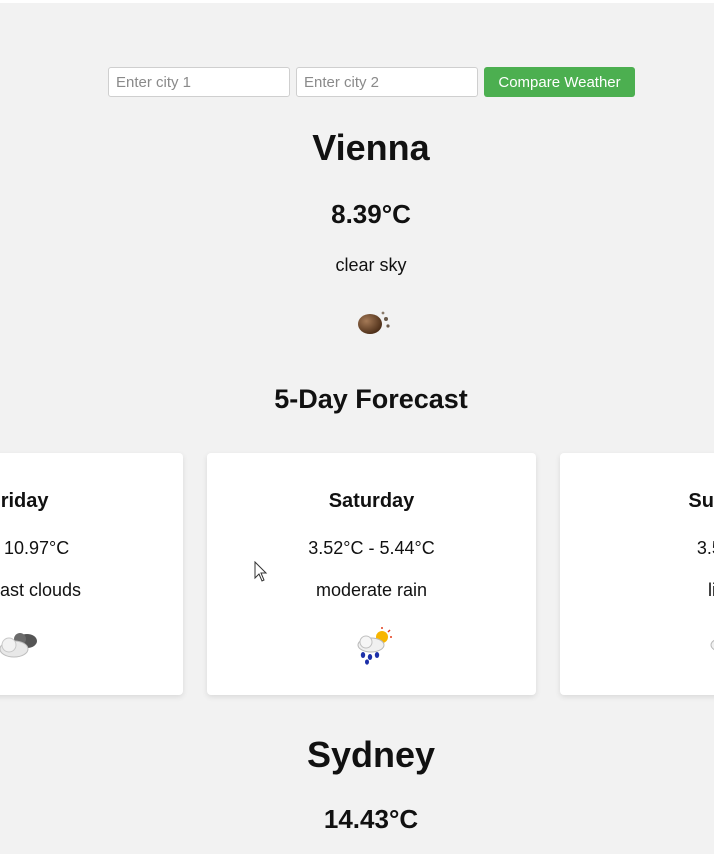 Image resolution: width=714 pixels, height=854 pixels. Describe the element at coordinates (710, 590) in the screenshot. I see `forecast-description: light` at that location.